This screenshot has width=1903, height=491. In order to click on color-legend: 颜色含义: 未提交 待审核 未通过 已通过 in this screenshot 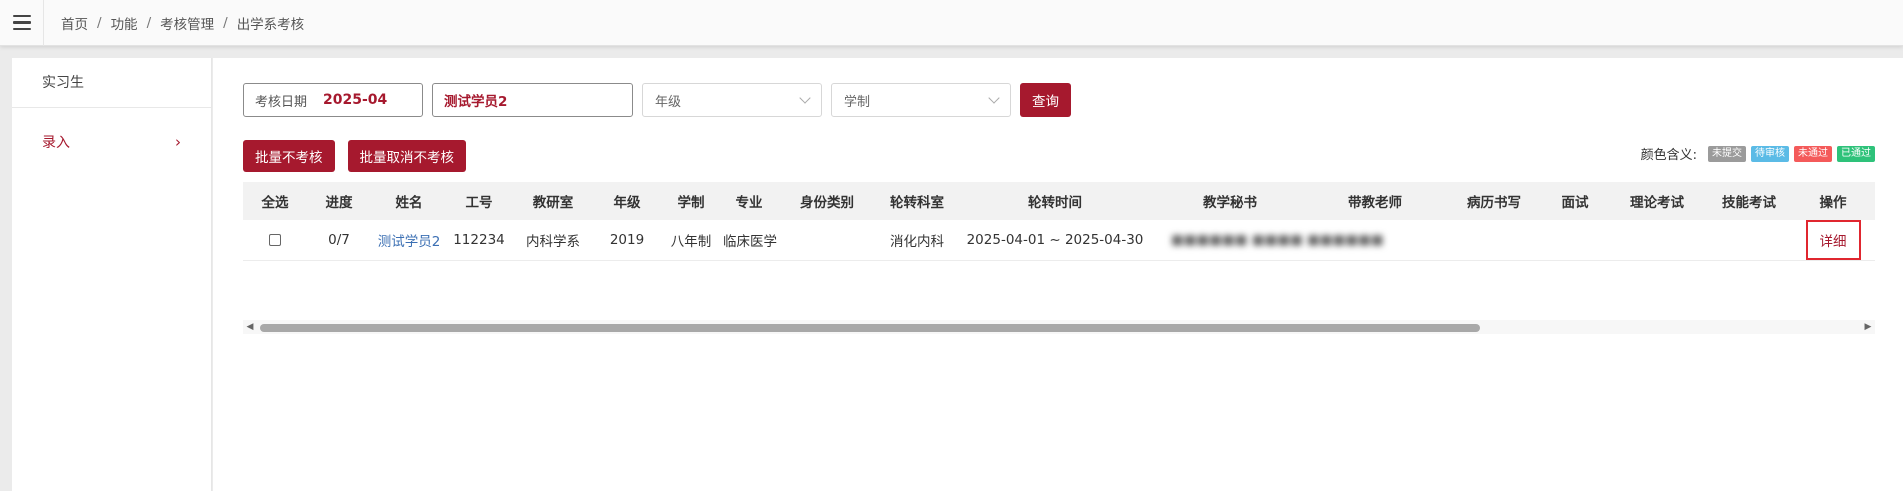, I will do `click(1758, 153)`.